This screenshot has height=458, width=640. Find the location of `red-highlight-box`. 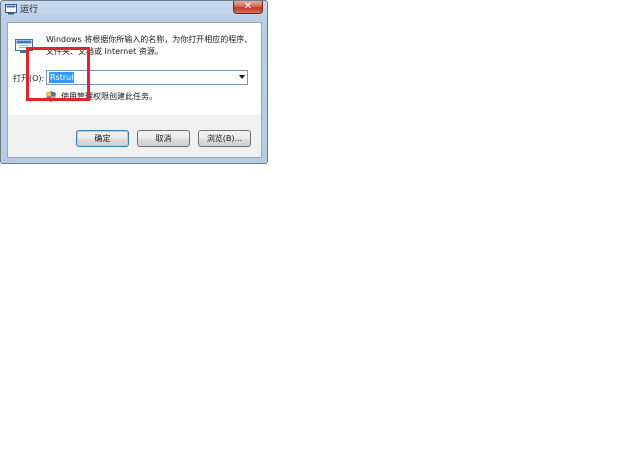

red-highlight-box is located at coordinates (58, 74).